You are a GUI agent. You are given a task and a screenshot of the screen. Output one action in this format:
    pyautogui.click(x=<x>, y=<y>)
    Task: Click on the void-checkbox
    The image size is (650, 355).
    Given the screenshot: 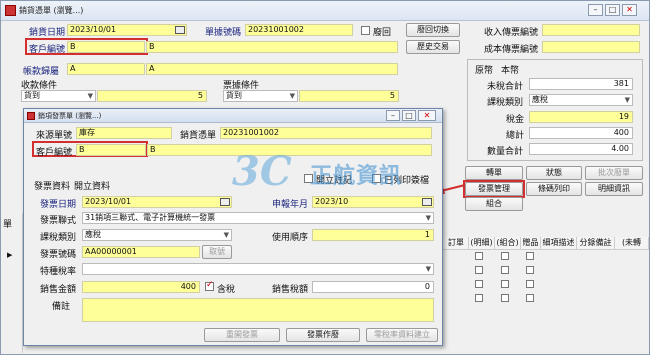 What is the action you would take?
    pyautogui.click(x=365, y=30)
    